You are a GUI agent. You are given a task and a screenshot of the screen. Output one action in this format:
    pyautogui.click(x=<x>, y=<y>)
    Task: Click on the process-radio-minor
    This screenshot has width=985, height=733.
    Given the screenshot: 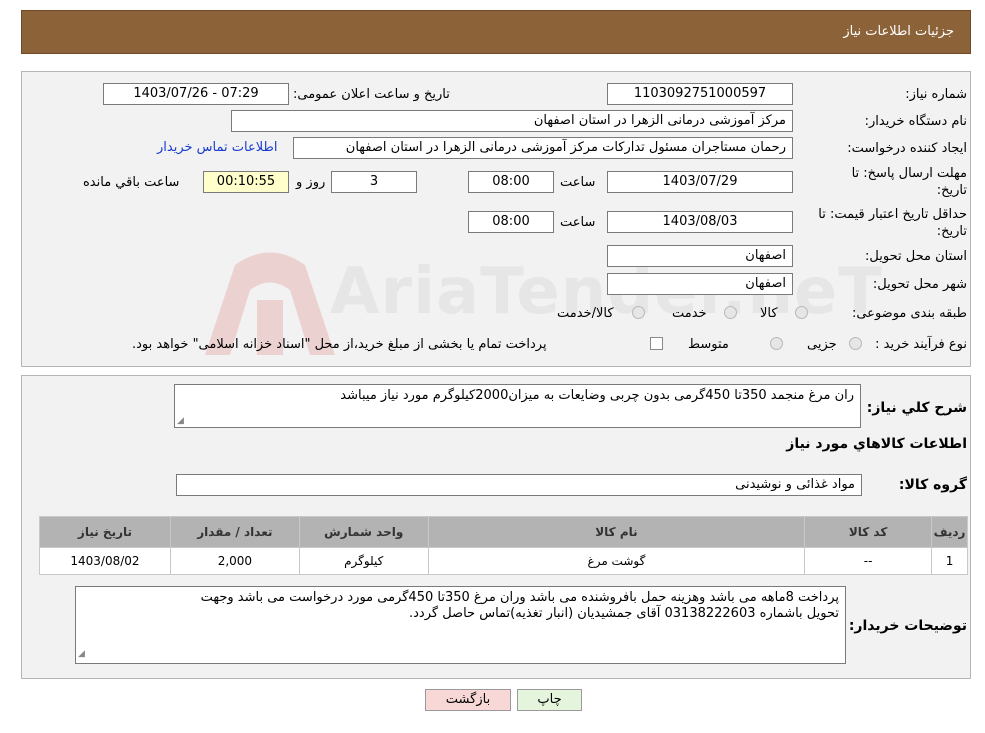 What is the action you would take?
    pyautogui.click(x=855, y=343)
    